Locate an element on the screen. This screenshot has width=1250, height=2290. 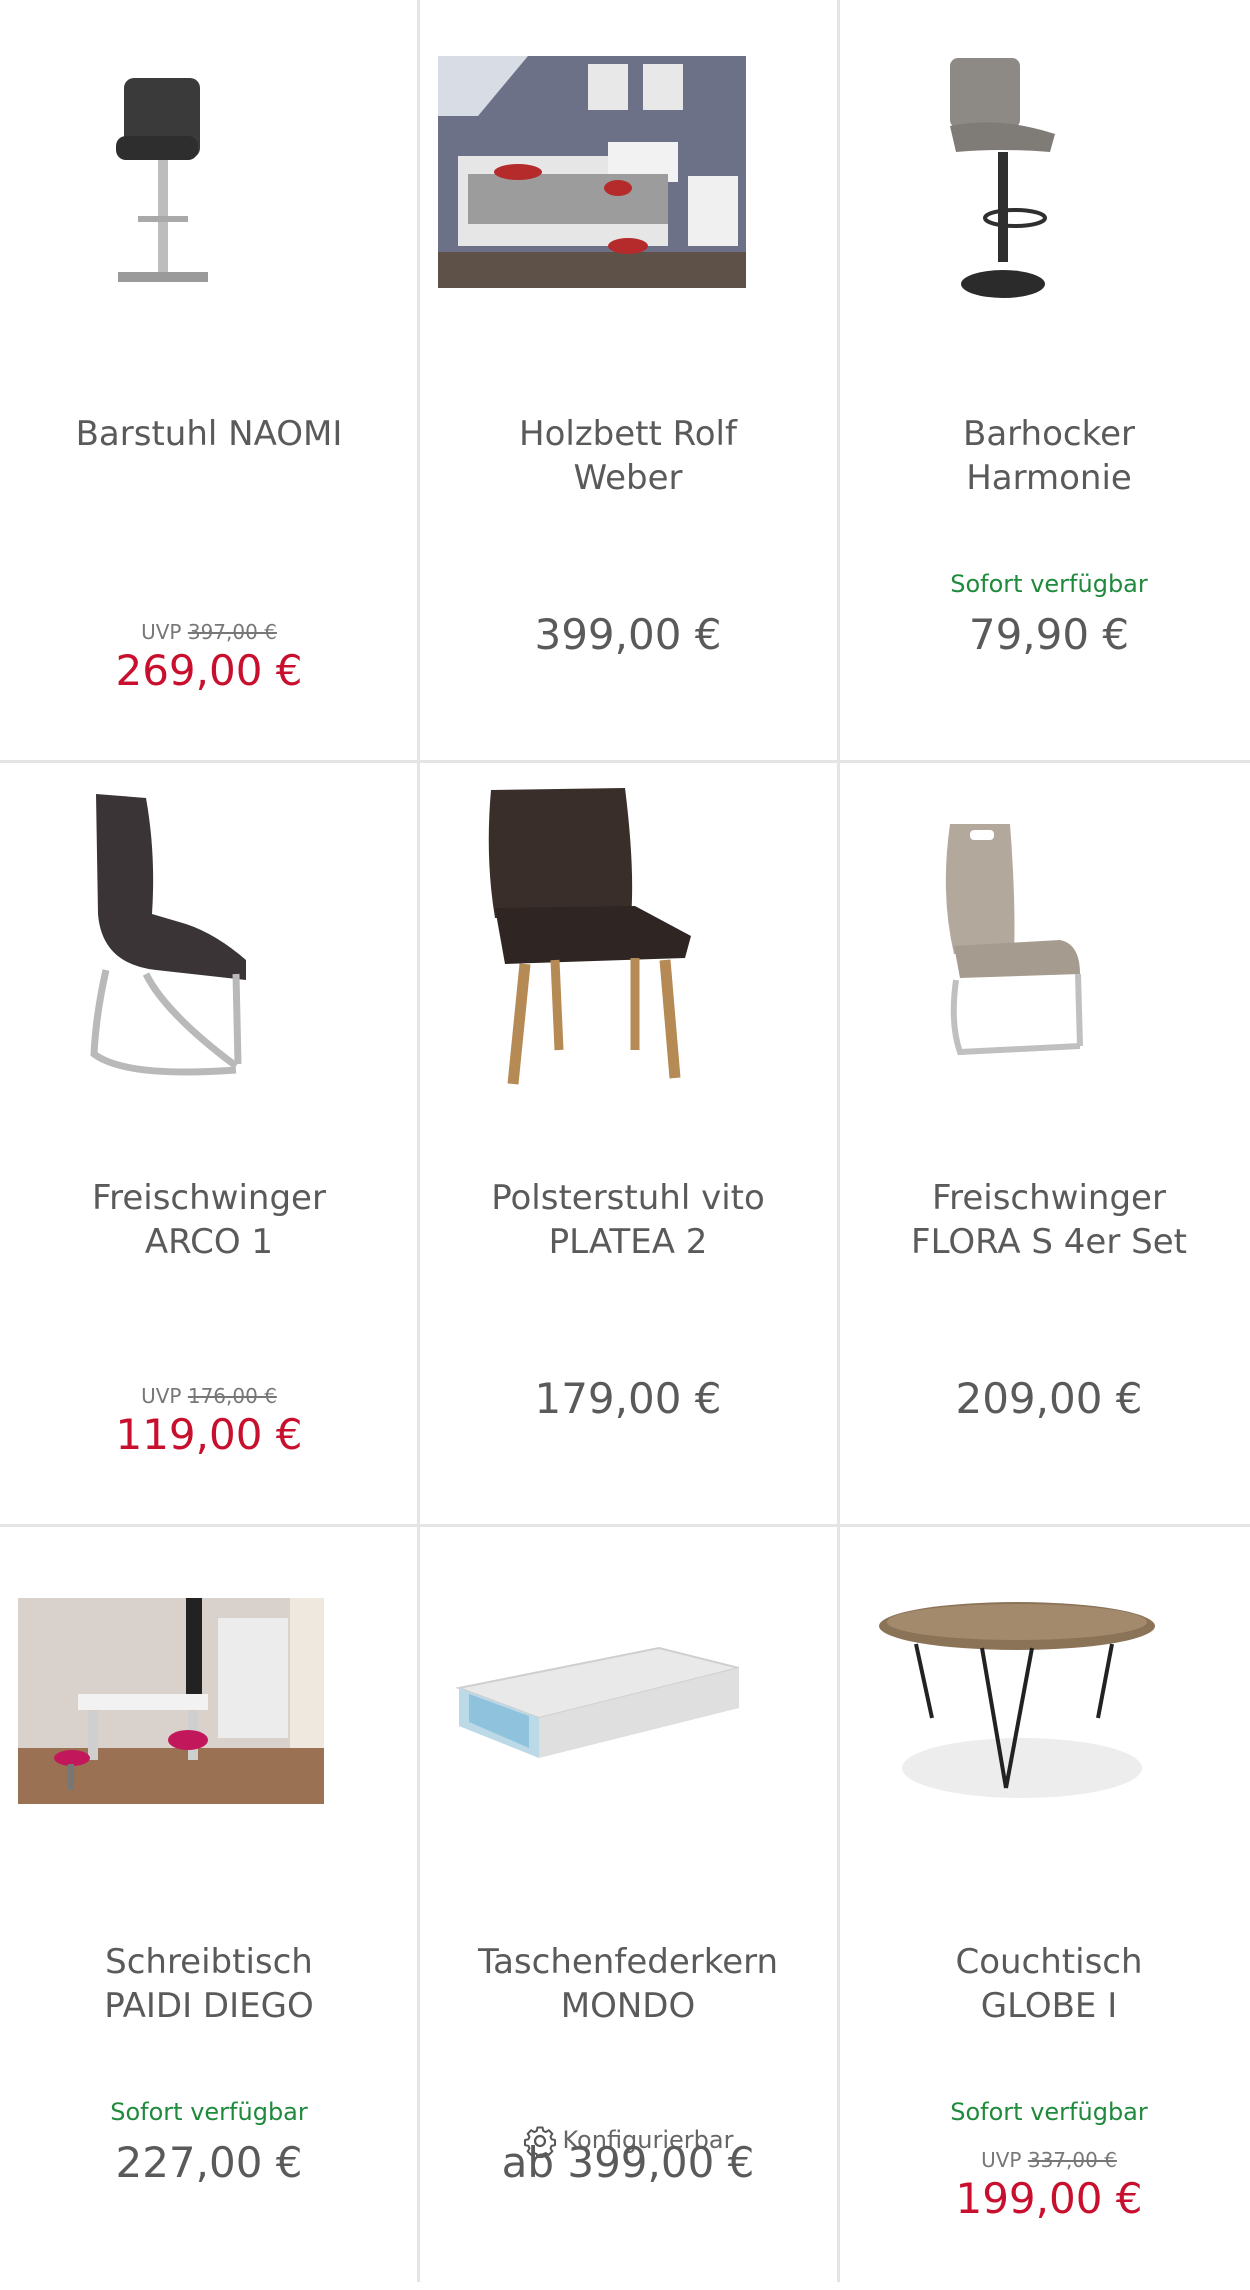
product-card: Holzbett Rolf Weber 399,00 € is located at coordinates (628, 381).